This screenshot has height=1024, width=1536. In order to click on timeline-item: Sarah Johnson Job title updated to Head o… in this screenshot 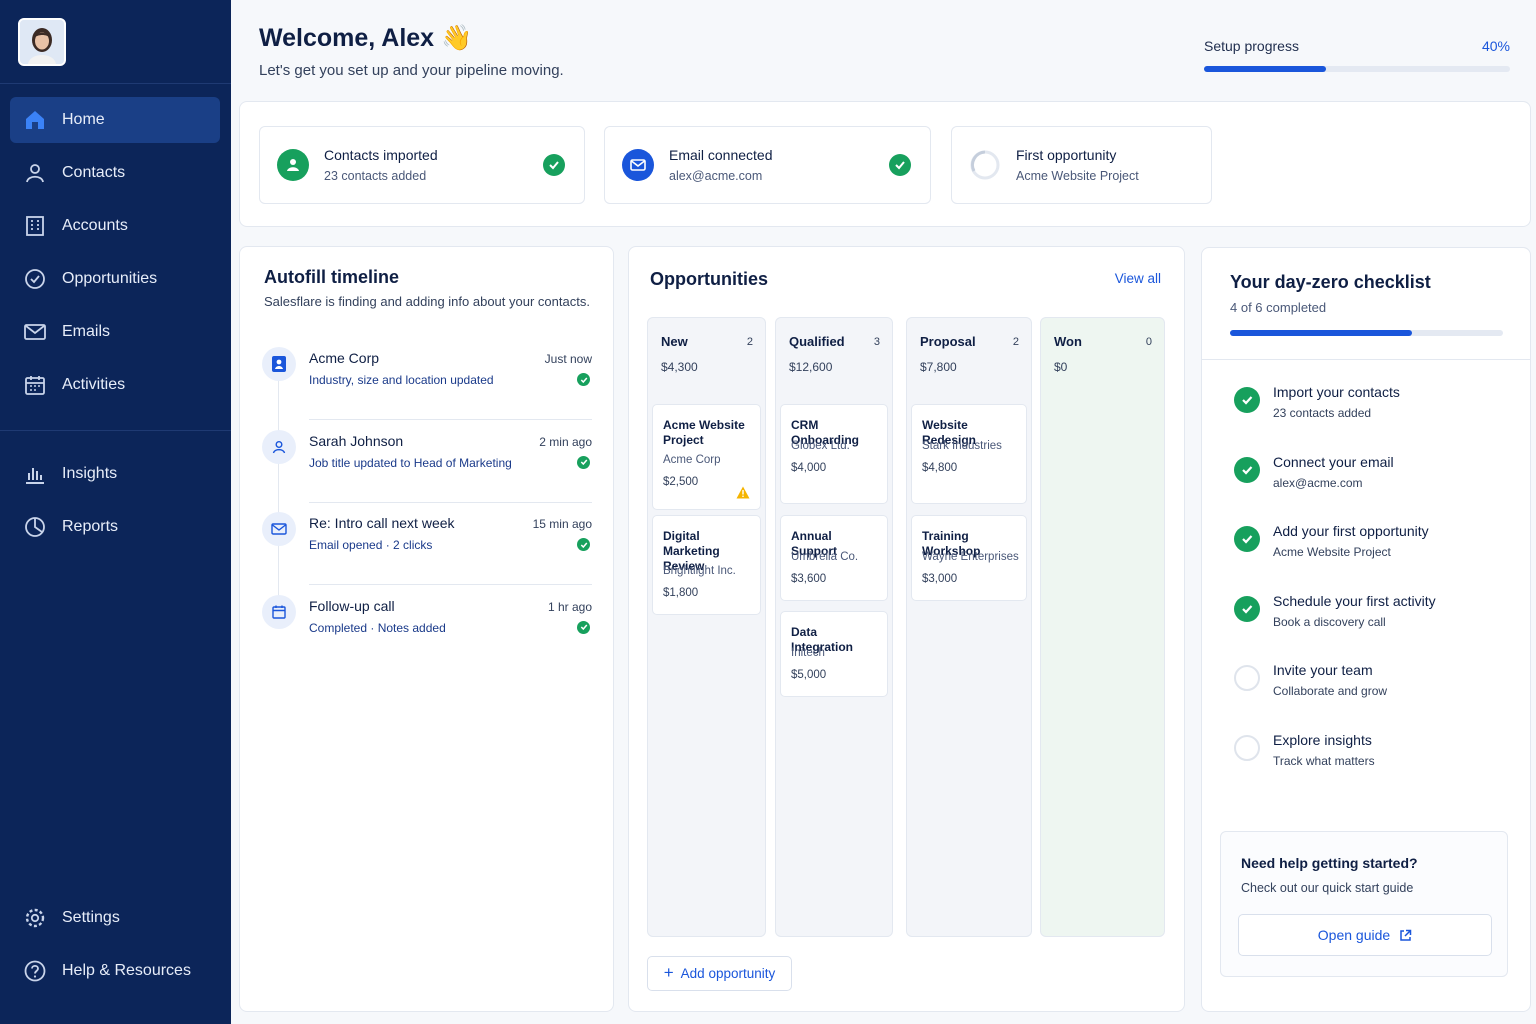, I will do `click(427, 470)`.